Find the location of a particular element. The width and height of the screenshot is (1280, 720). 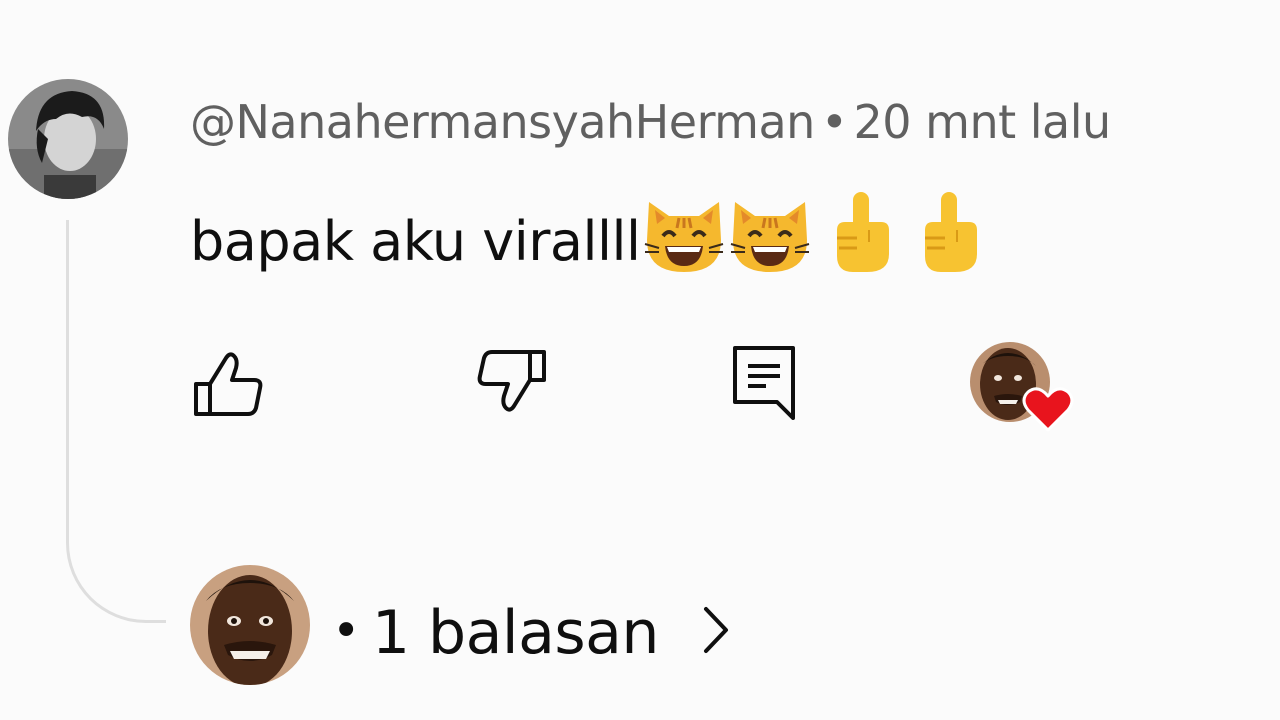

reply-button is located at coordinates (764, 382).